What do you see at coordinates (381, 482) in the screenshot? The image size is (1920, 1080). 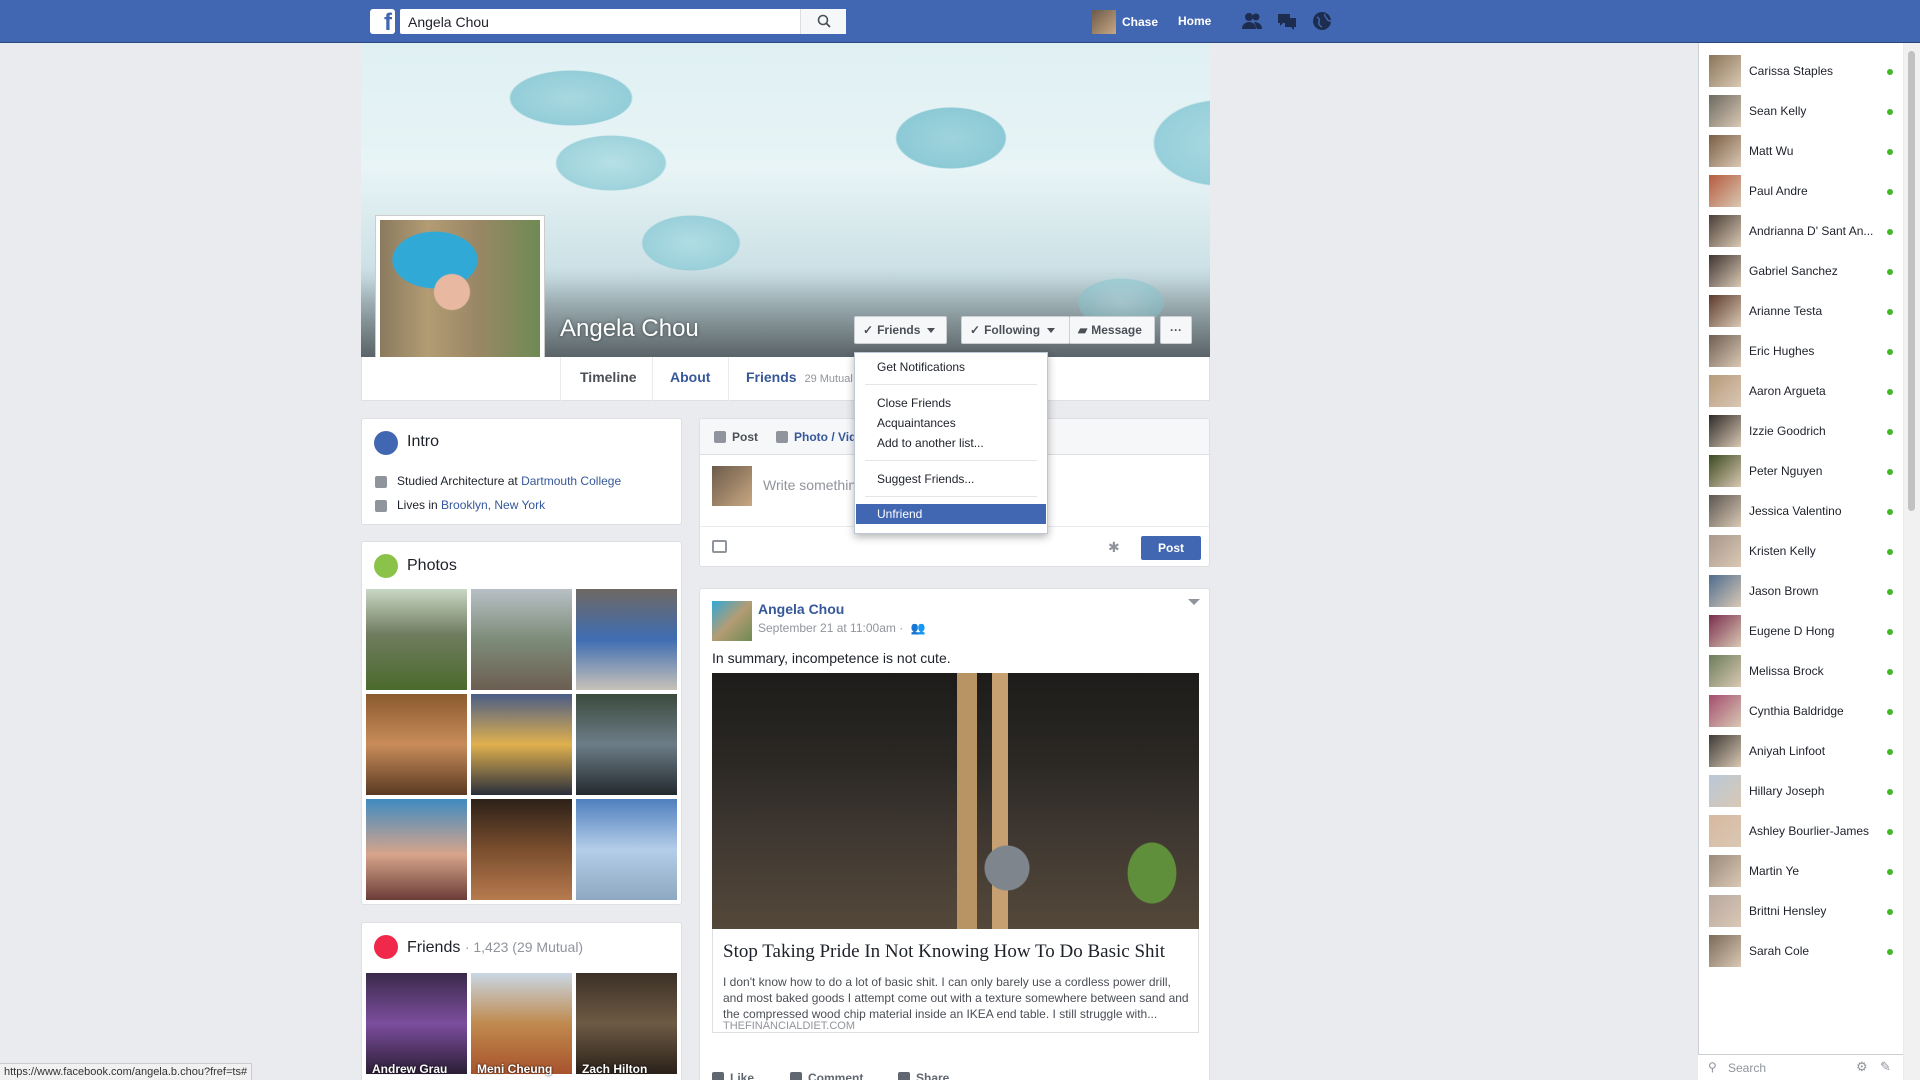 I see `education-icon` at bounding box center [381, 482].